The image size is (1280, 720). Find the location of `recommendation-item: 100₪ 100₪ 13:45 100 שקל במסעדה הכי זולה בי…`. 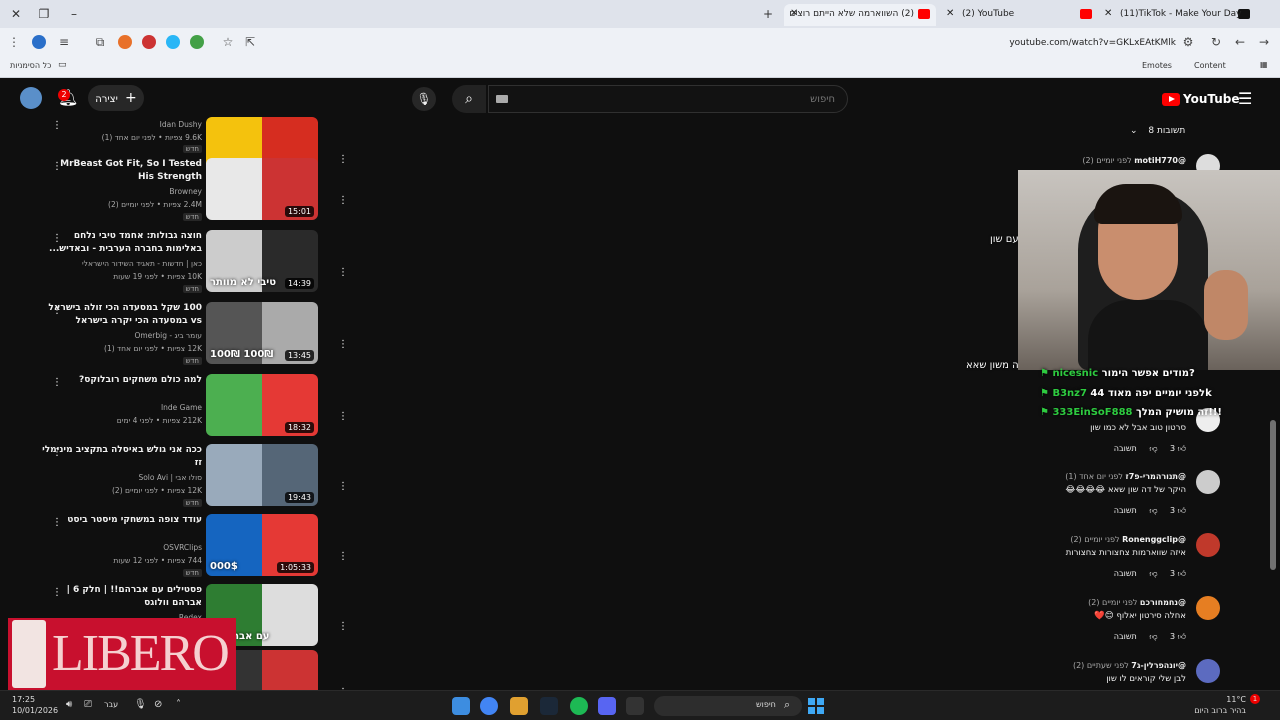

recommendation-item: 100₪ 100₪ 13:45 100 שקל במסעדה הכי זולה בי… is located at coordinates (190, 335).